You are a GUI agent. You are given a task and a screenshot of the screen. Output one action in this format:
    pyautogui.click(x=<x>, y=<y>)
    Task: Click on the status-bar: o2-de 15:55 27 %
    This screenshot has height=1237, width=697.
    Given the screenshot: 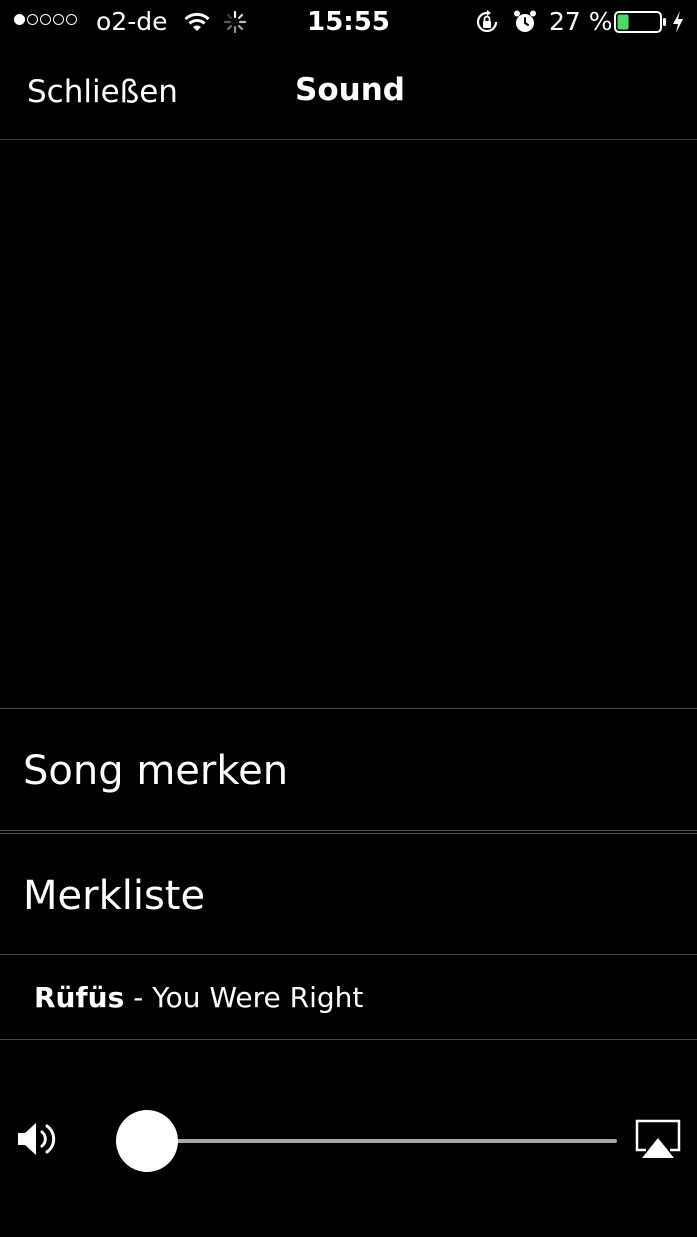 What is the action you would take?
    pyautogui.click(x=348, y=22)
    